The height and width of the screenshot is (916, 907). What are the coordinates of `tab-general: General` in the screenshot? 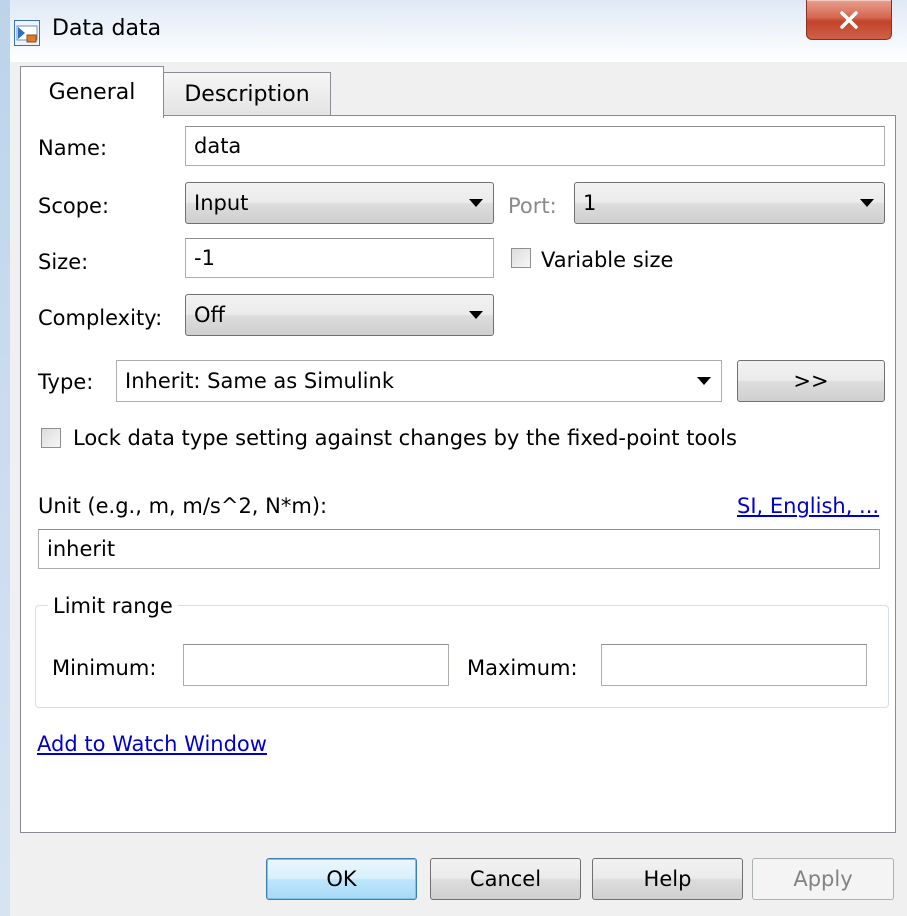 It's located at (92, 92).